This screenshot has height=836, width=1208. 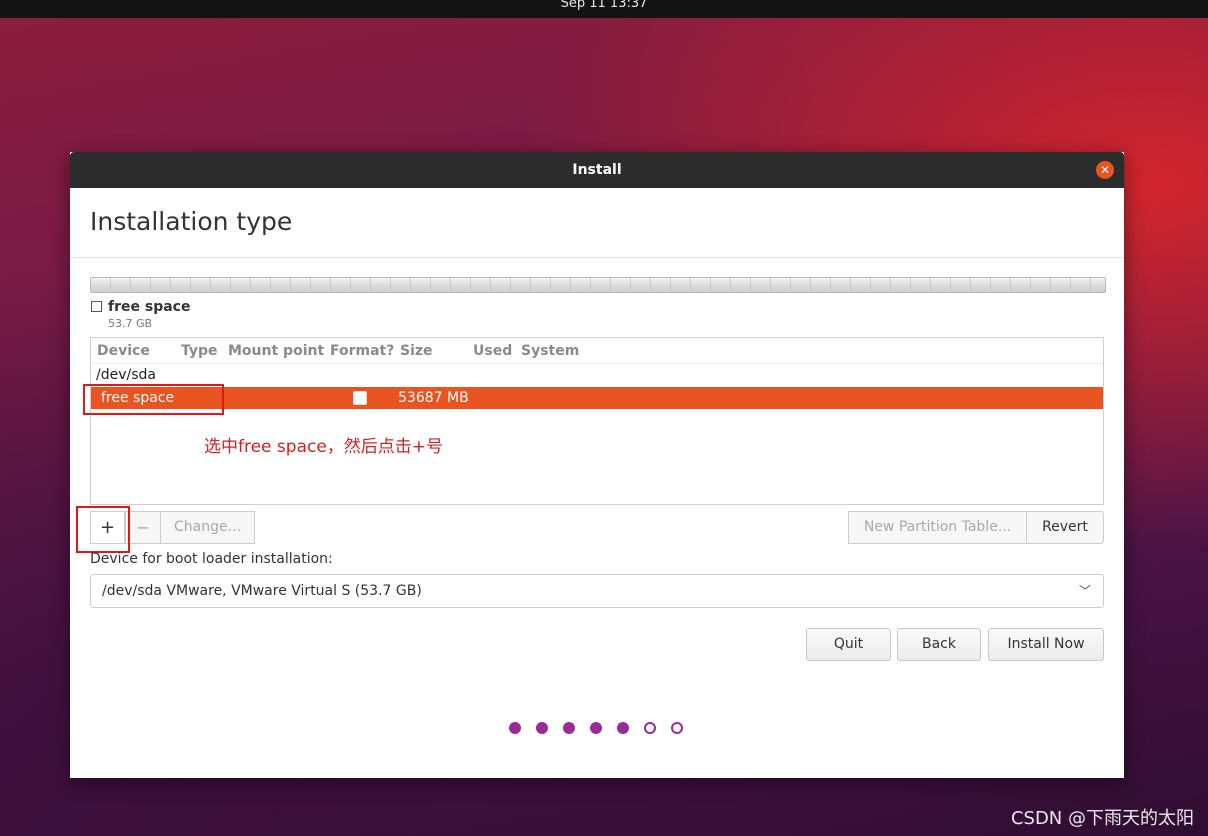 I want to click on clock: Sep 11 13:37, so click(x=604, y=5).